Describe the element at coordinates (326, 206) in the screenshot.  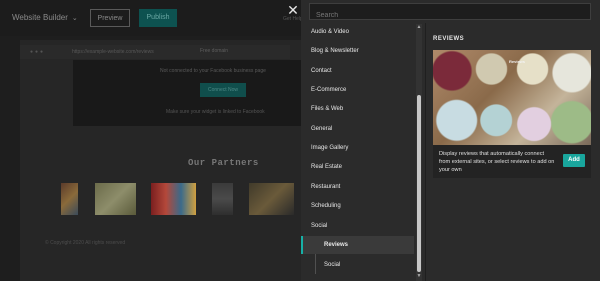
I see `category-scheduling: Scheduling` at that location.